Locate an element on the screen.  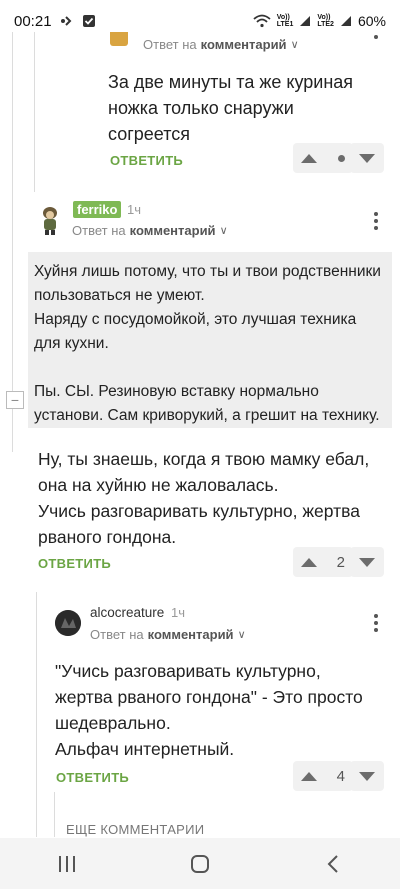
back-button is located at coordinates (333, 864).